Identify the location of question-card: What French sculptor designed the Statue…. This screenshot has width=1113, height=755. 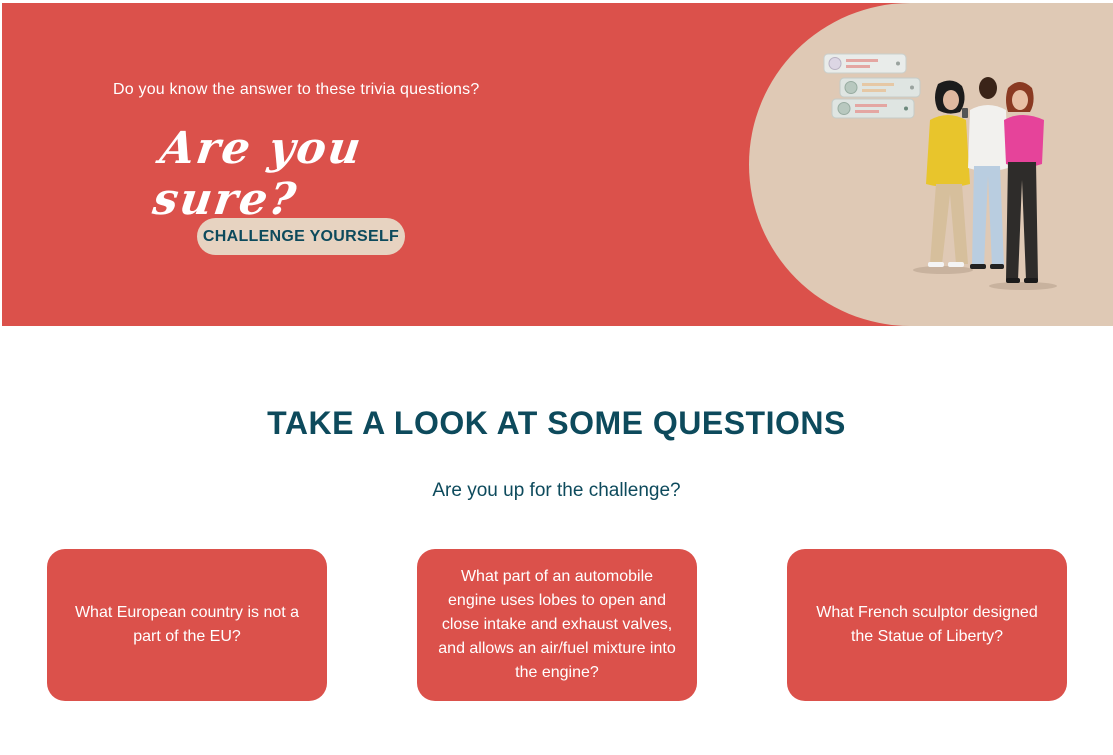
(927, 625).